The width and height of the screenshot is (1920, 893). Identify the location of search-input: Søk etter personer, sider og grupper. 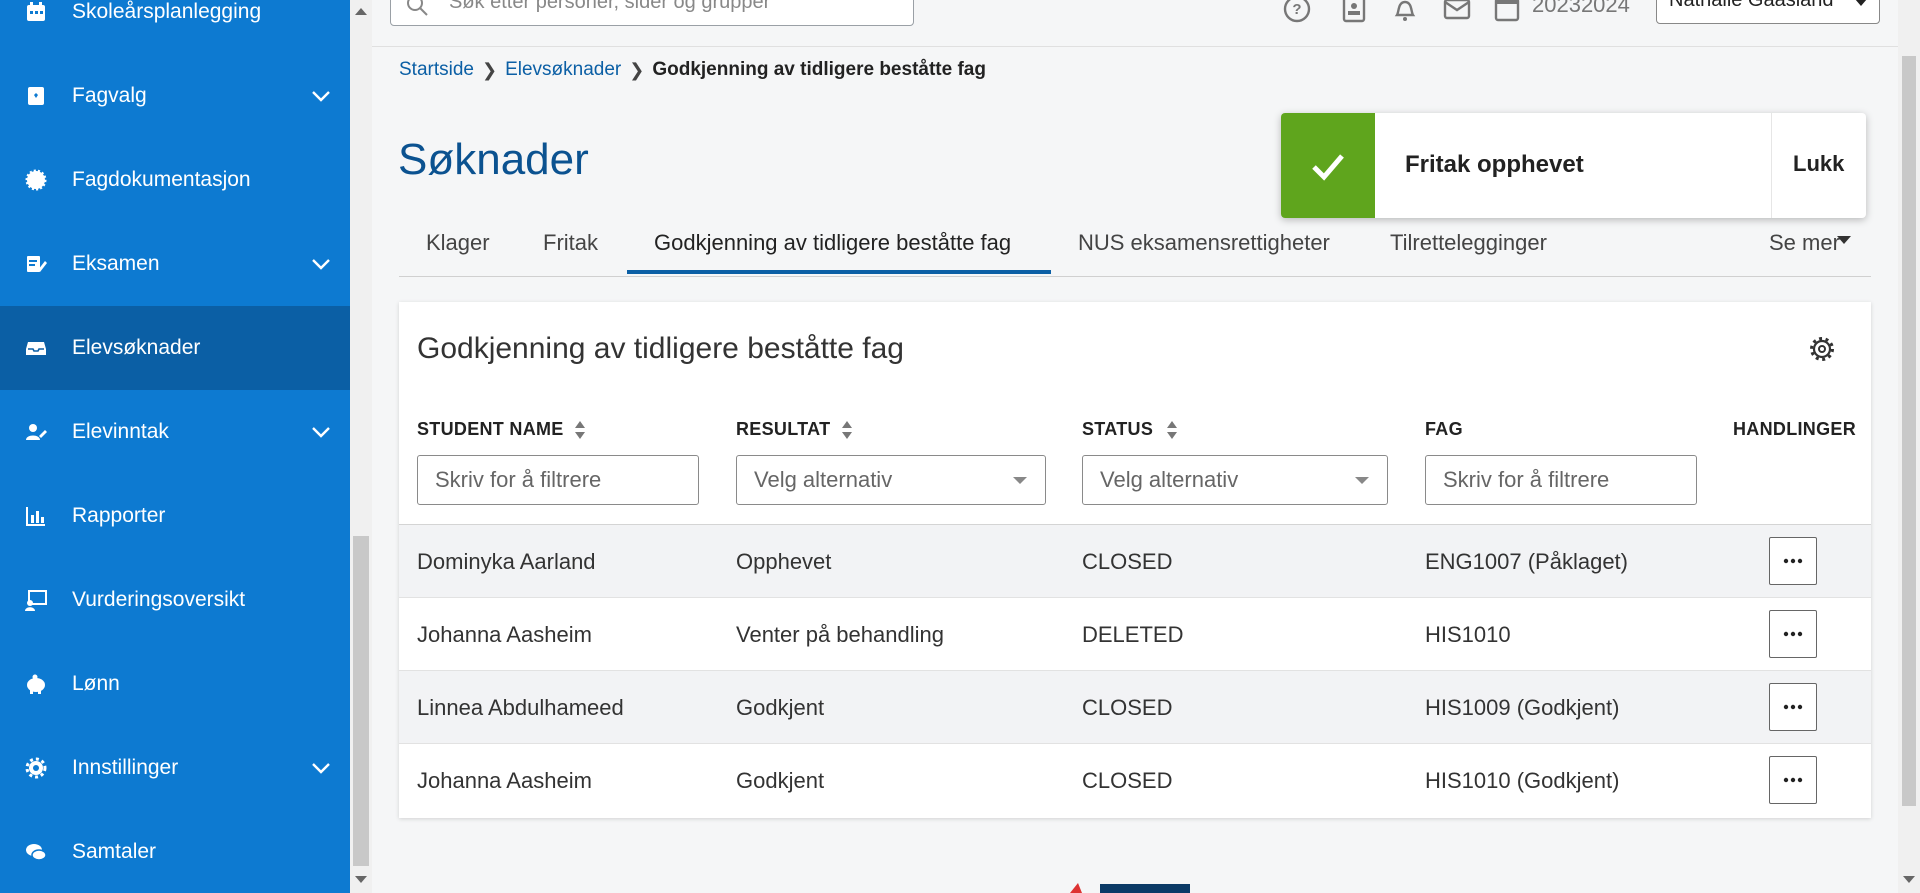
(652, 13).